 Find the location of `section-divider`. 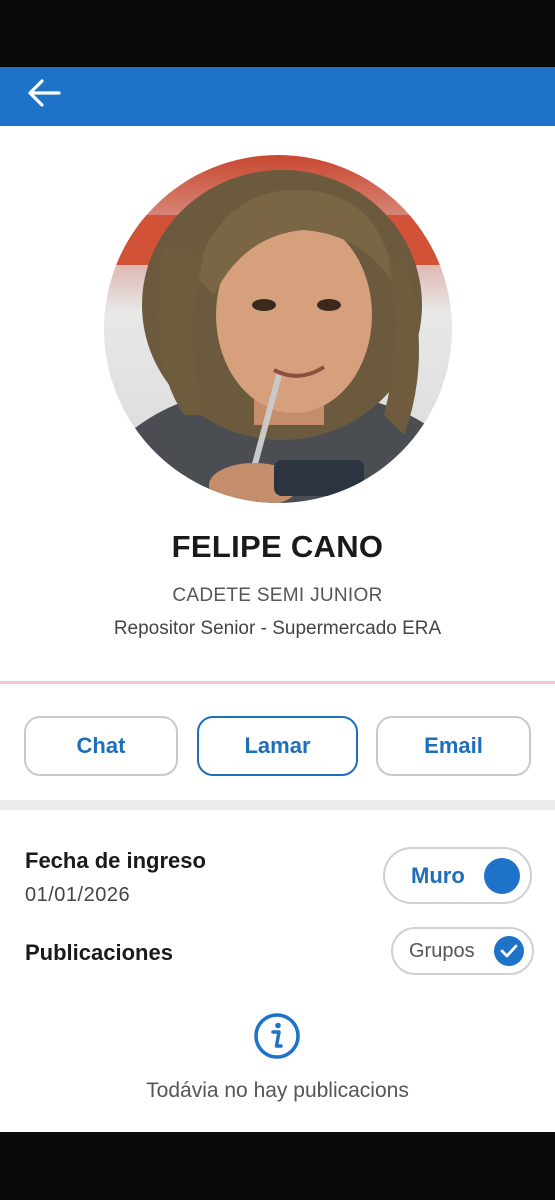

section-divider is located at coordinates (277, 682).